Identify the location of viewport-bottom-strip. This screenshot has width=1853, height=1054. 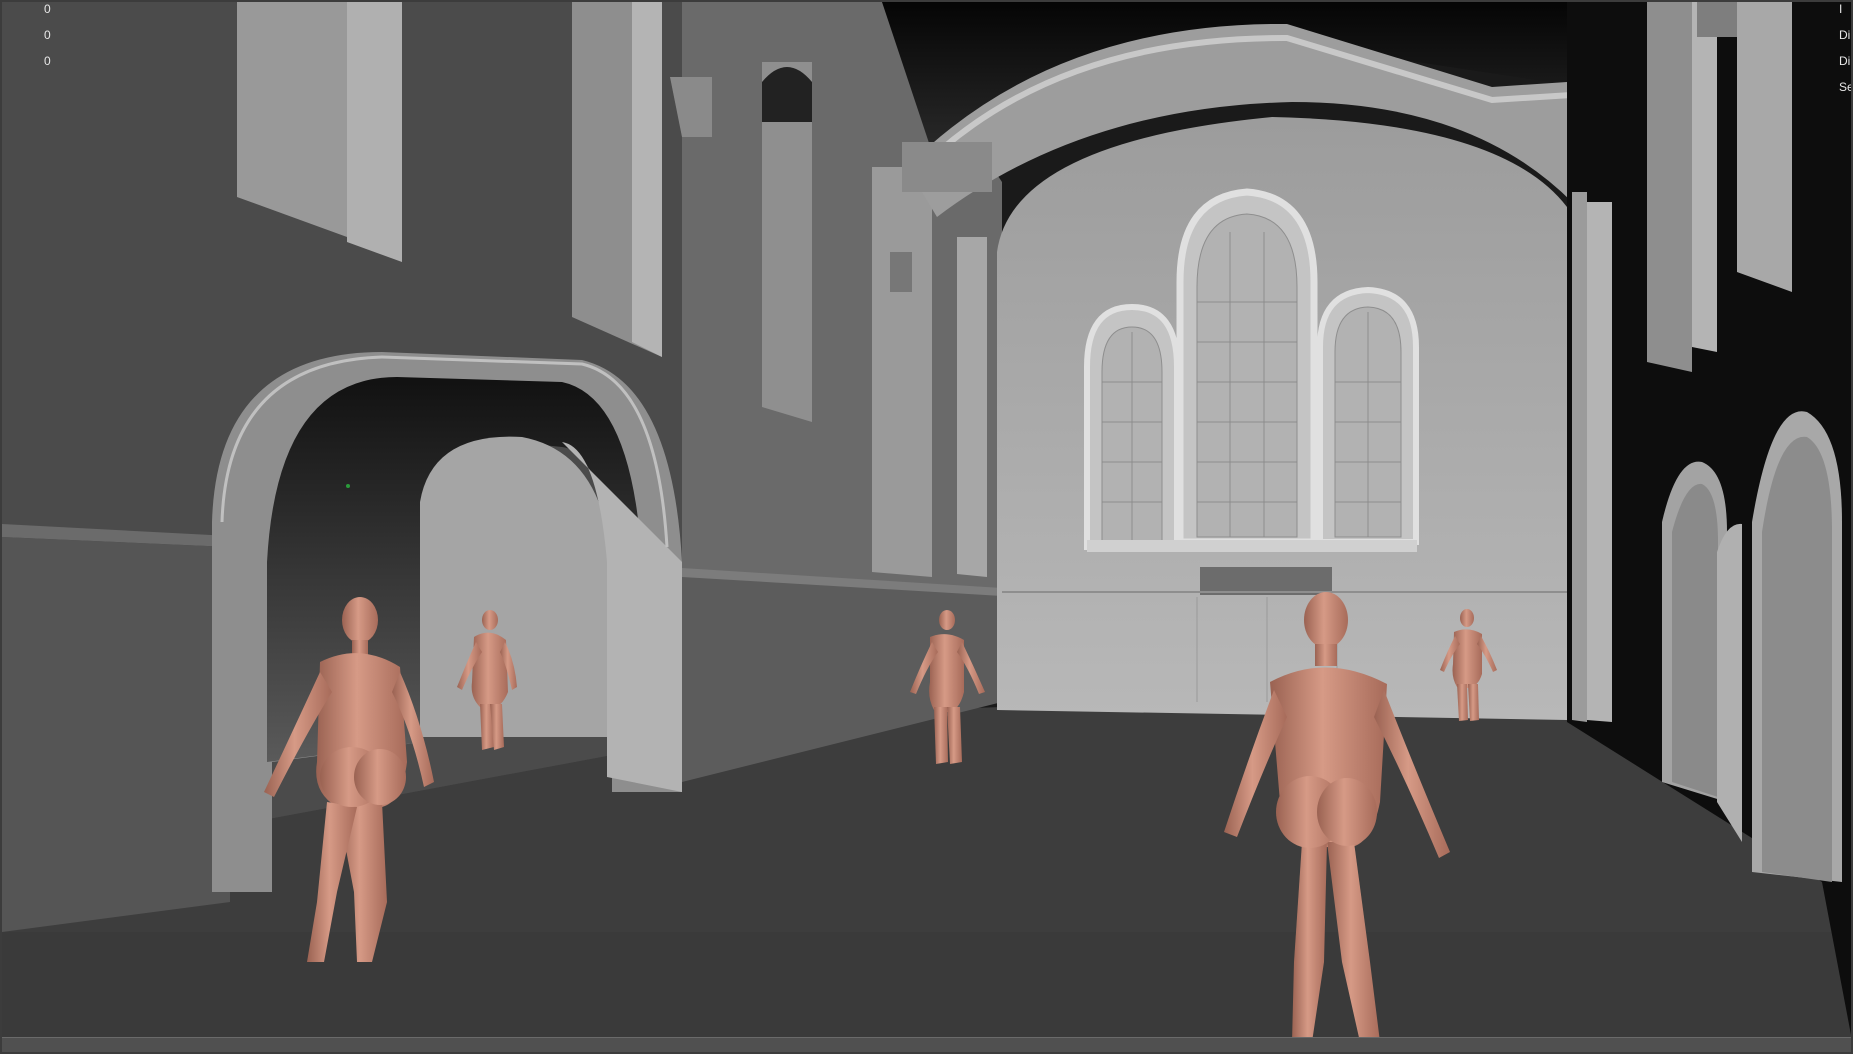
(926, 1044).